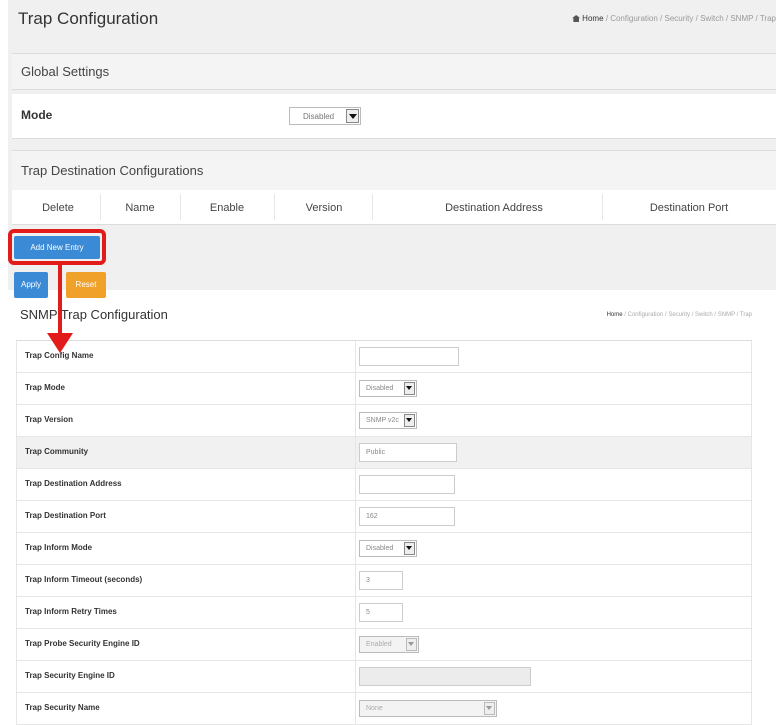 This screenshot has width=776, height=725. I want to click on trap-probe-security-engine-id-select: Enabled, so click(389, 644).